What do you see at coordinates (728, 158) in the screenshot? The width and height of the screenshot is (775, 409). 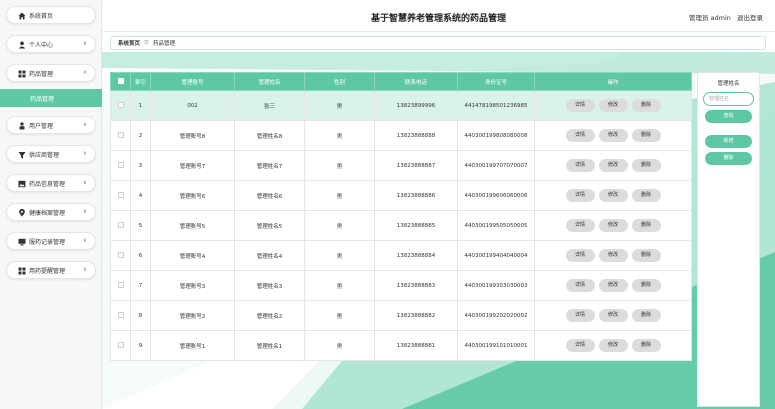 I see `batch-delete-button: 删除` at bounding box center [728, 158].